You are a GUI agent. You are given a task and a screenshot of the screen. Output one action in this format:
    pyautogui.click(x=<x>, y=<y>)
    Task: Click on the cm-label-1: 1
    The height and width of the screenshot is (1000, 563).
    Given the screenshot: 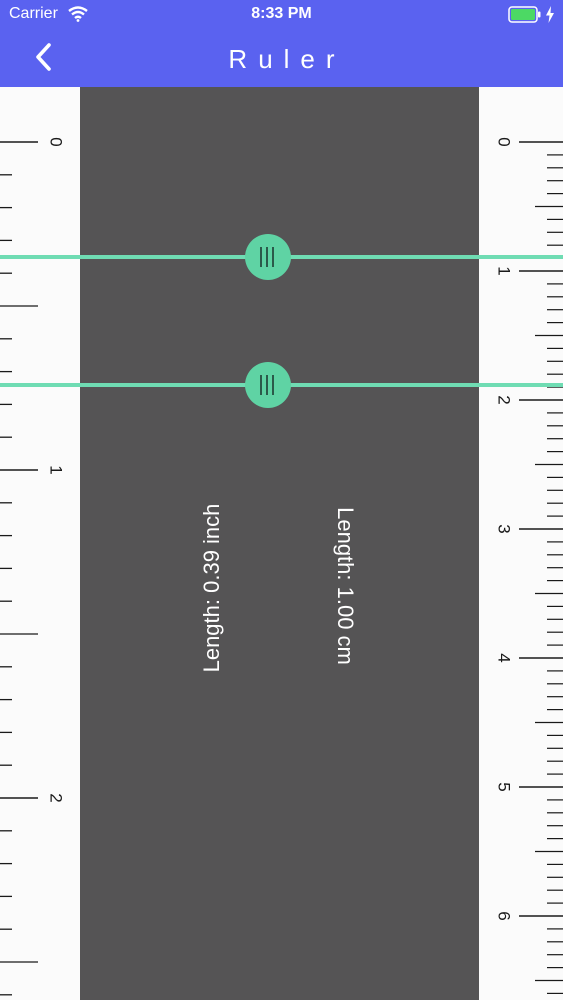 What is the action you would take?
    pyautogui.click(x=504, y=270)
    